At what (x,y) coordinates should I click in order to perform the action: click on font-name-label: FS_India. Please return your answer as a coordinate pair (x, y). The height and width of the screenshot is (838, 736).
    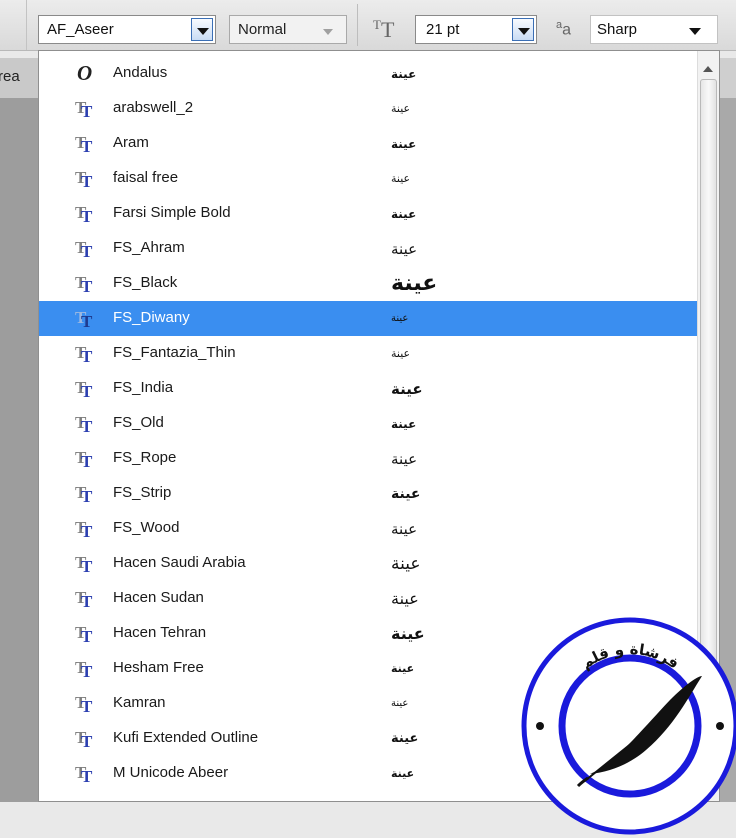
    Looking at the image, I should click on (143, 387).